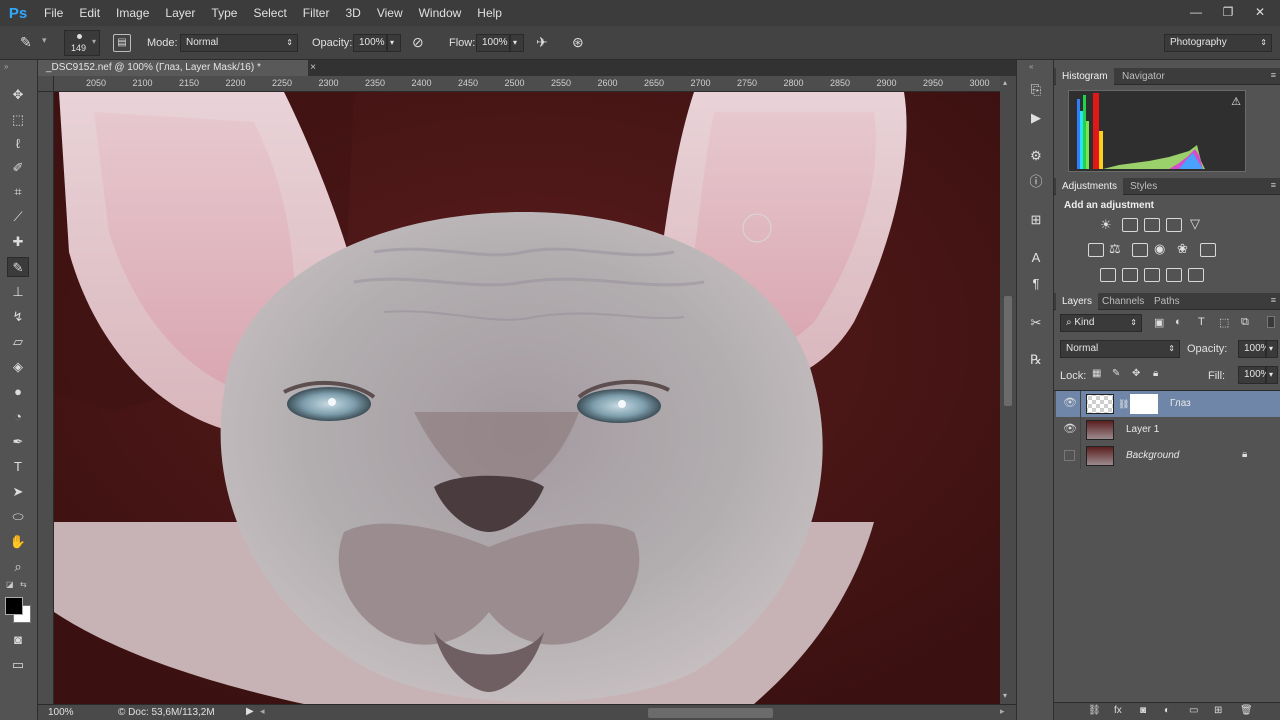 This screenshot has width=1280, height=720. Describe the element at coordinates (582, 43) in the screenshot. I see `pressure-size-icon: ⊛` at that location.